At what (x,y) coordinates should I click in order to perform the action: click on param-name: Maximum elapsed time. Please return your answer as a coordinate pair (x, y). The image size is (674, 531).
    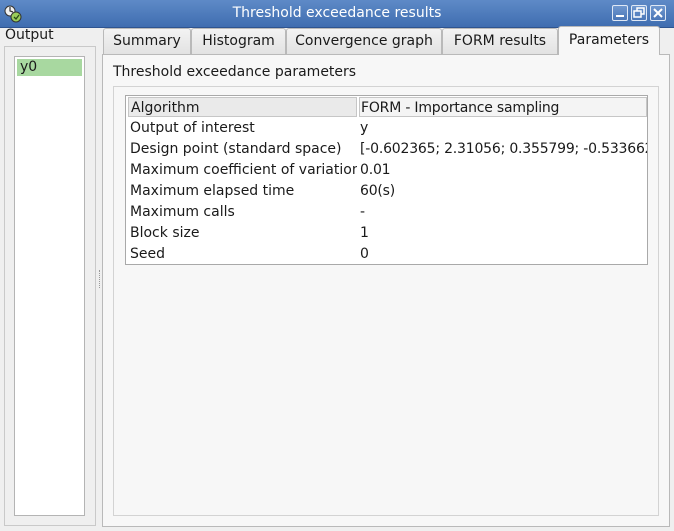
    Looking at the image, I should click on (212, 191).